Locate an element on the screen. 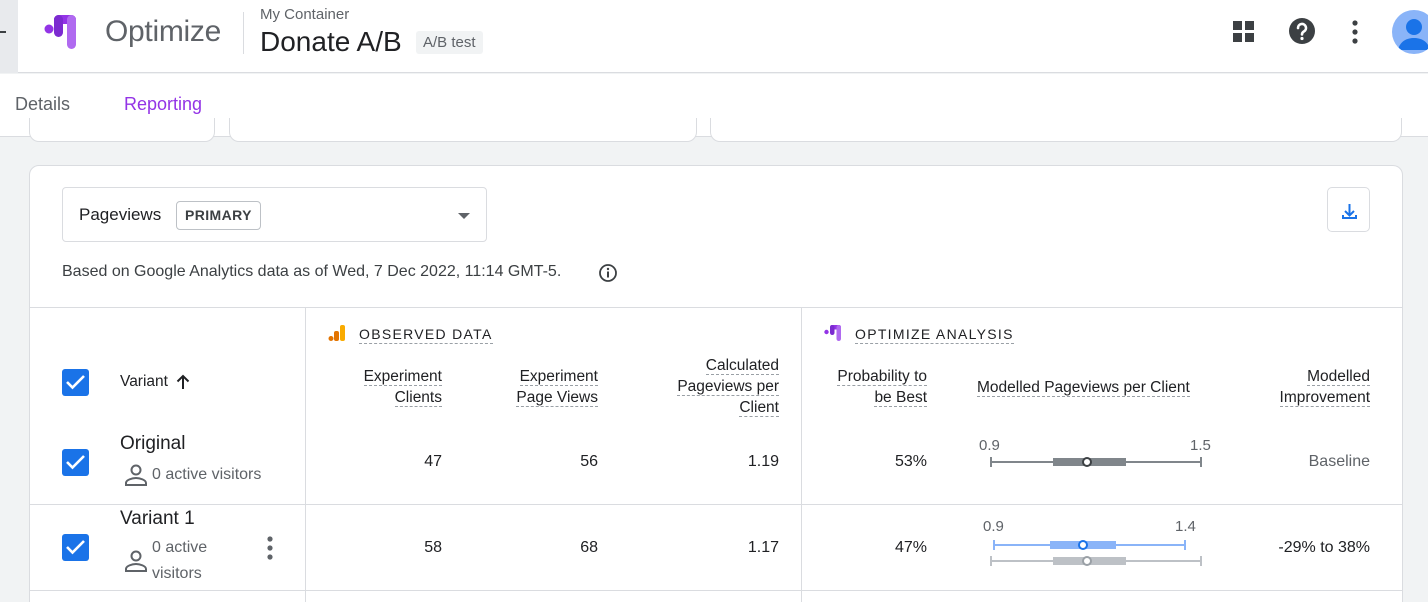 The height and width of the screenshot is (602, 1428). variant-name: Original is located at coordinates (153, 443).